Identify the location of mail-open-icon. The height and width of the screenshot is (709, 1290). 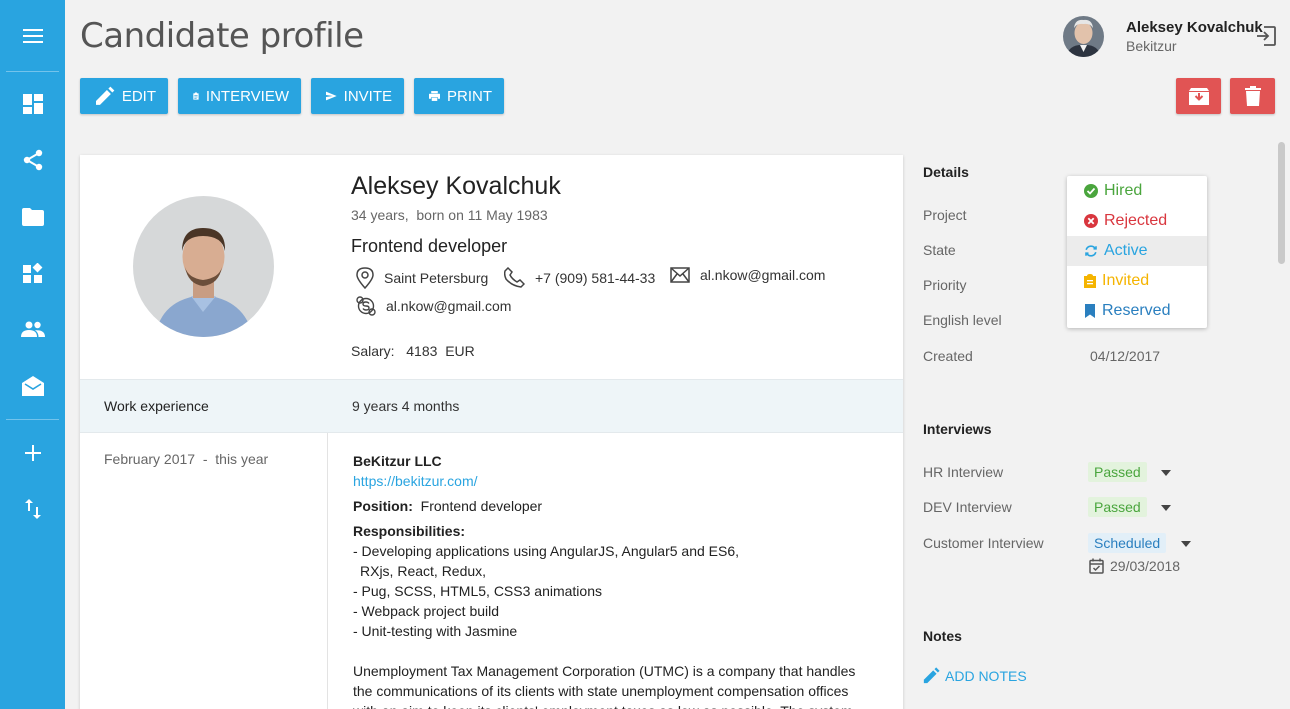
(32, 386).